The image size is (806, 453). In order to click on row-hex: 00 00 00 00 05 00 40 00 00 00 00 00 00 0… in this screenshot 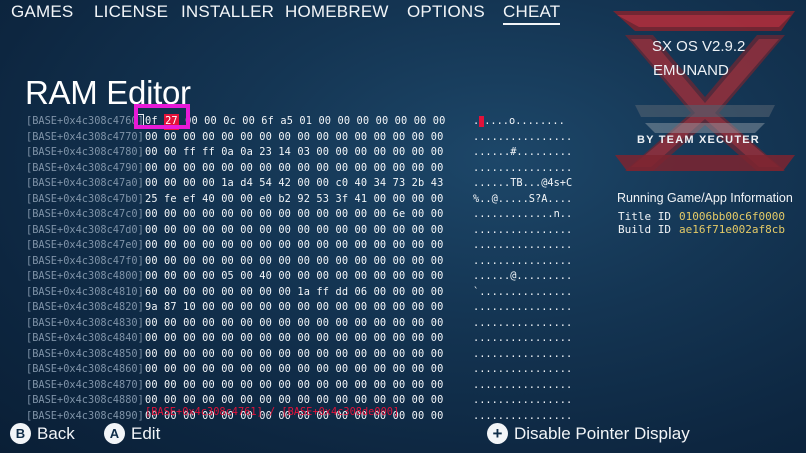, I will do `click(294, 276)`.